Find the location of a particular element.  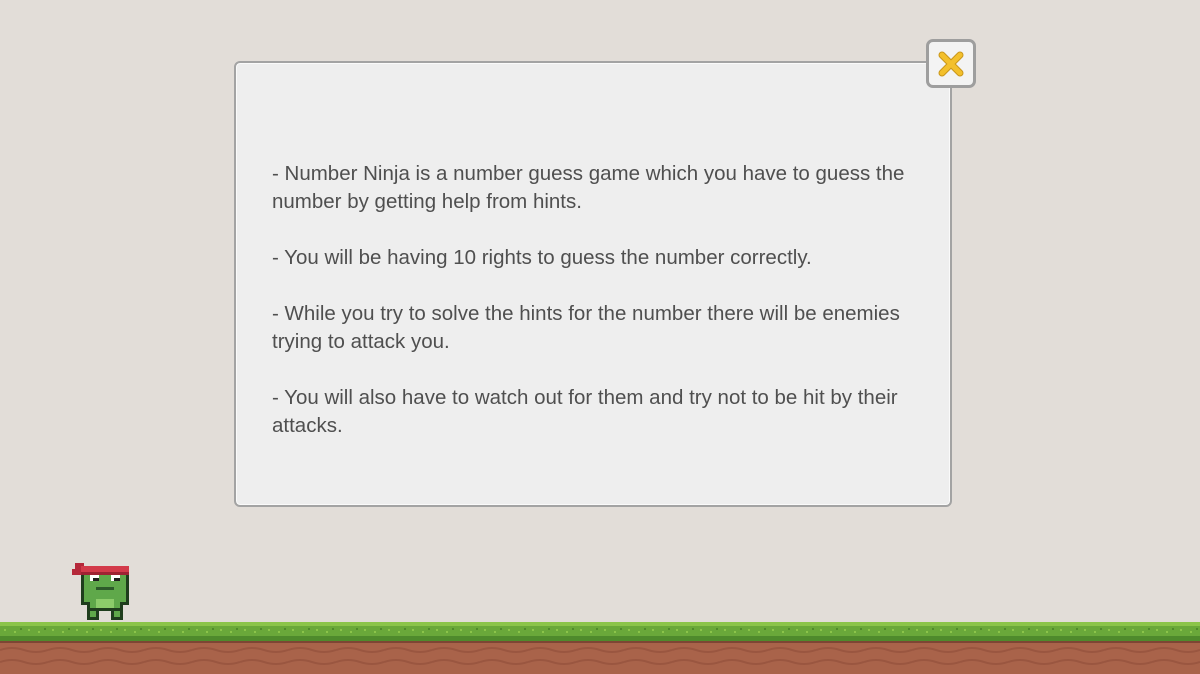

close-button is located at coordinates (951, 63).